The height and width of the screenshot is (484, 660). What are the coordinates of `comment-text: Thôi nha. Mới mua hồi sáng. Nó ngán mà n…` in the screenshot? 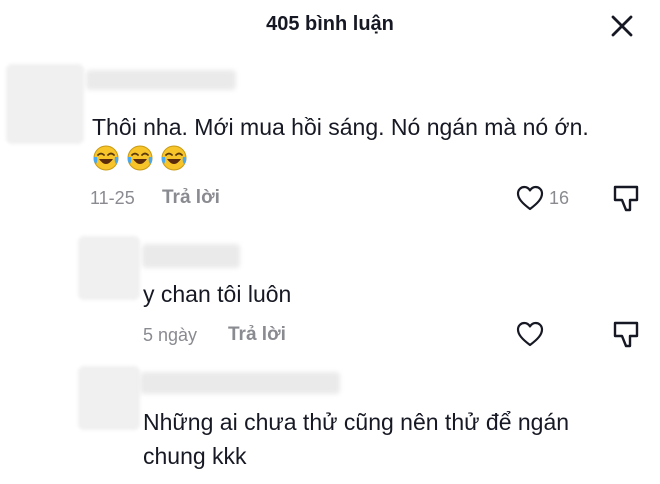 It's located at (340, 127).